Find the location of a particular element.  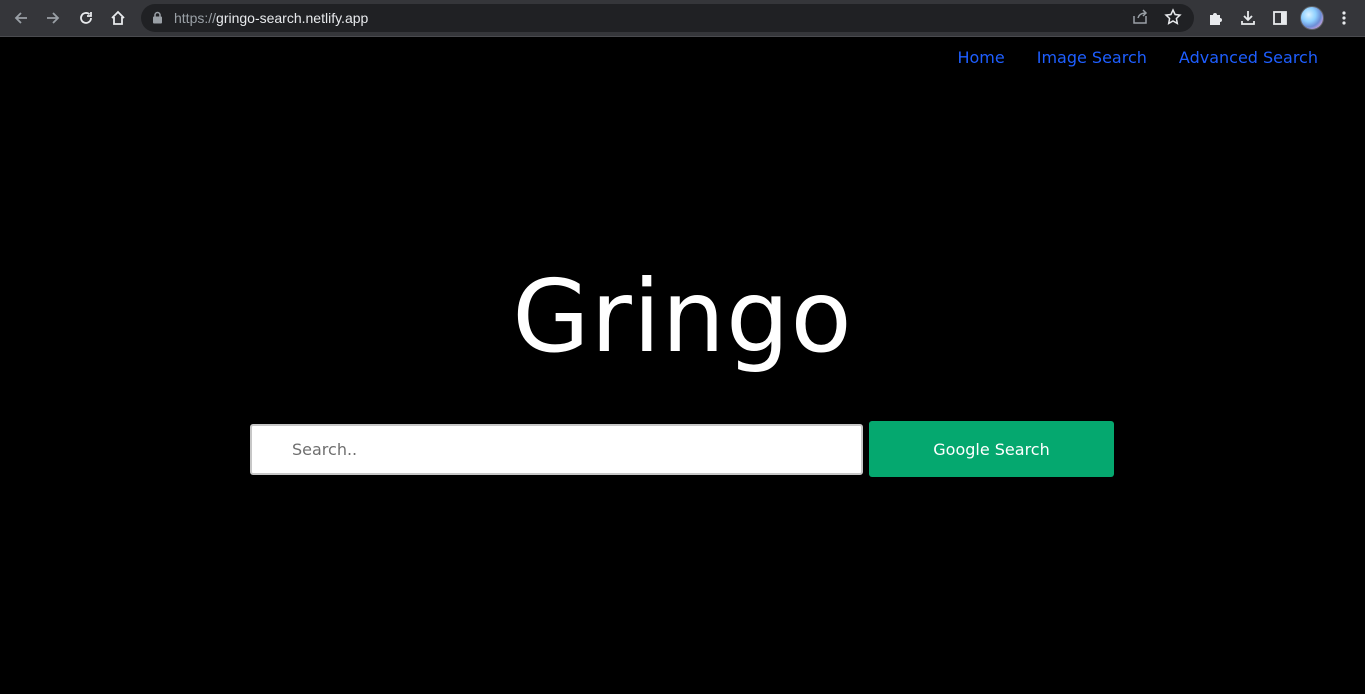

reload-icon is located at coordinates (86, 18).